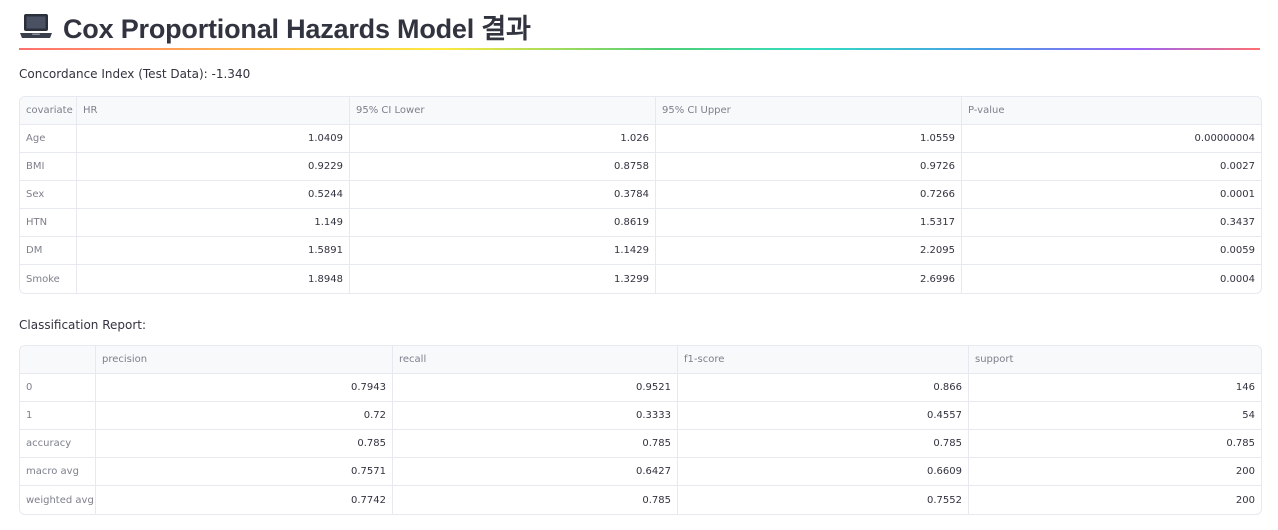 The height and width of the screenshot is (530, 1278). I want to click on column-header-f1-score: f1-score, so click(823, 360).